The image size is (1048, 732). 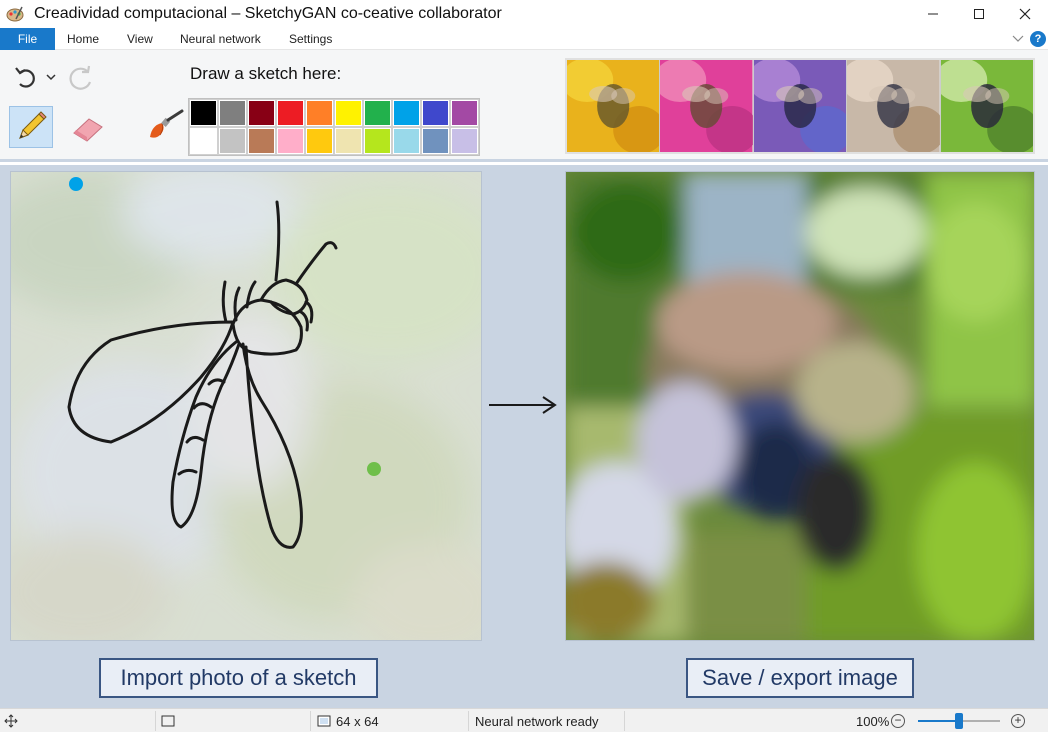 I want to click on zoom-out-button: −, so click(x=898, y=720).